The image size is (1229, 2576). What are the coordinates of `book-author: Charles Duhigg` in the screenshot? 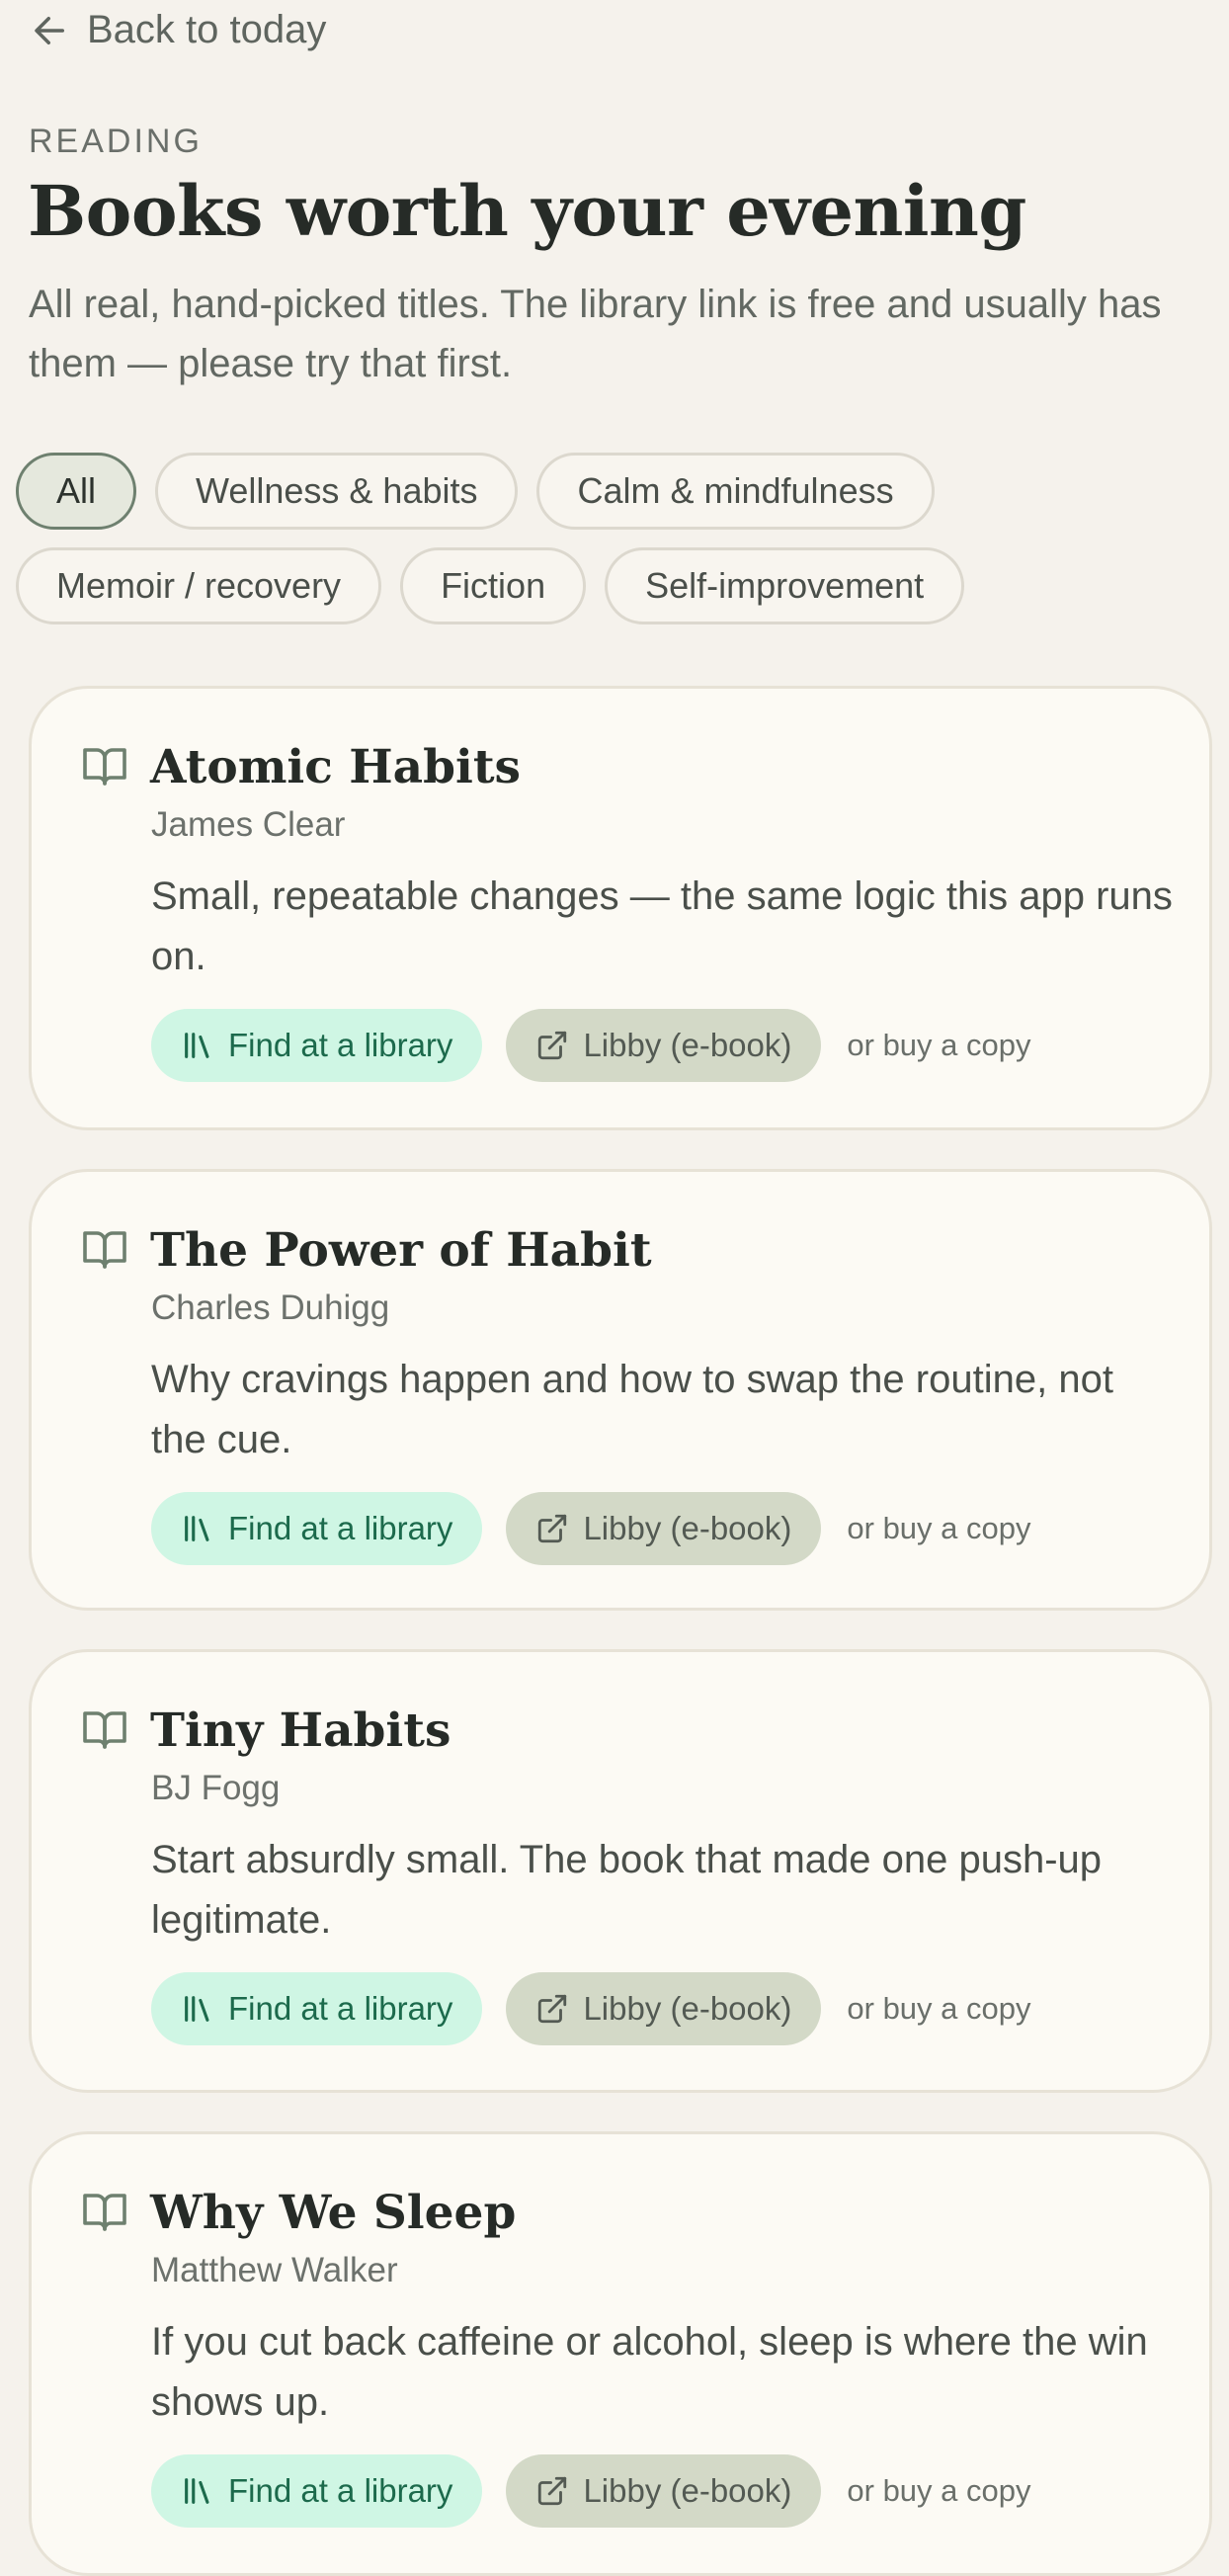 It's located at (270, 1307).